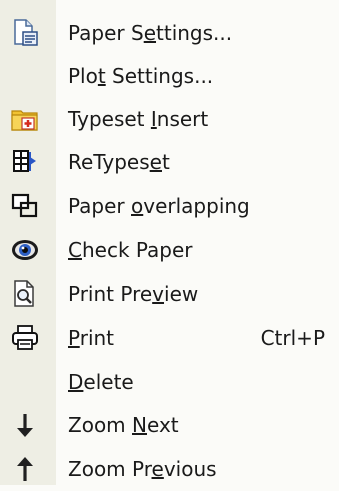  What do you see at coordinates (25, 338) in the screenshot?
I see `printer-icon` at bounding box center [25, 338].